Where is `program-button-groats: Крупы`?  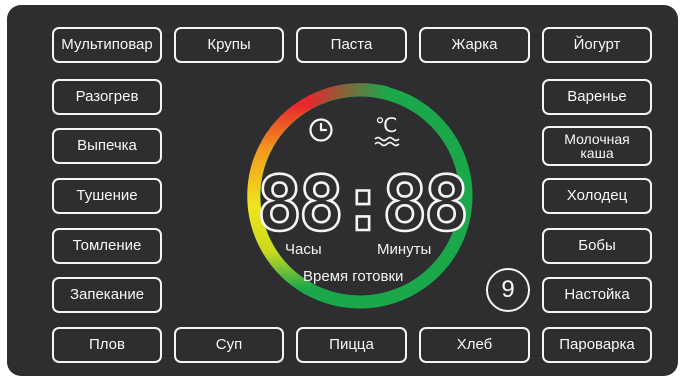
program-button-groats: Крупы is located at coordinates (229, 45).